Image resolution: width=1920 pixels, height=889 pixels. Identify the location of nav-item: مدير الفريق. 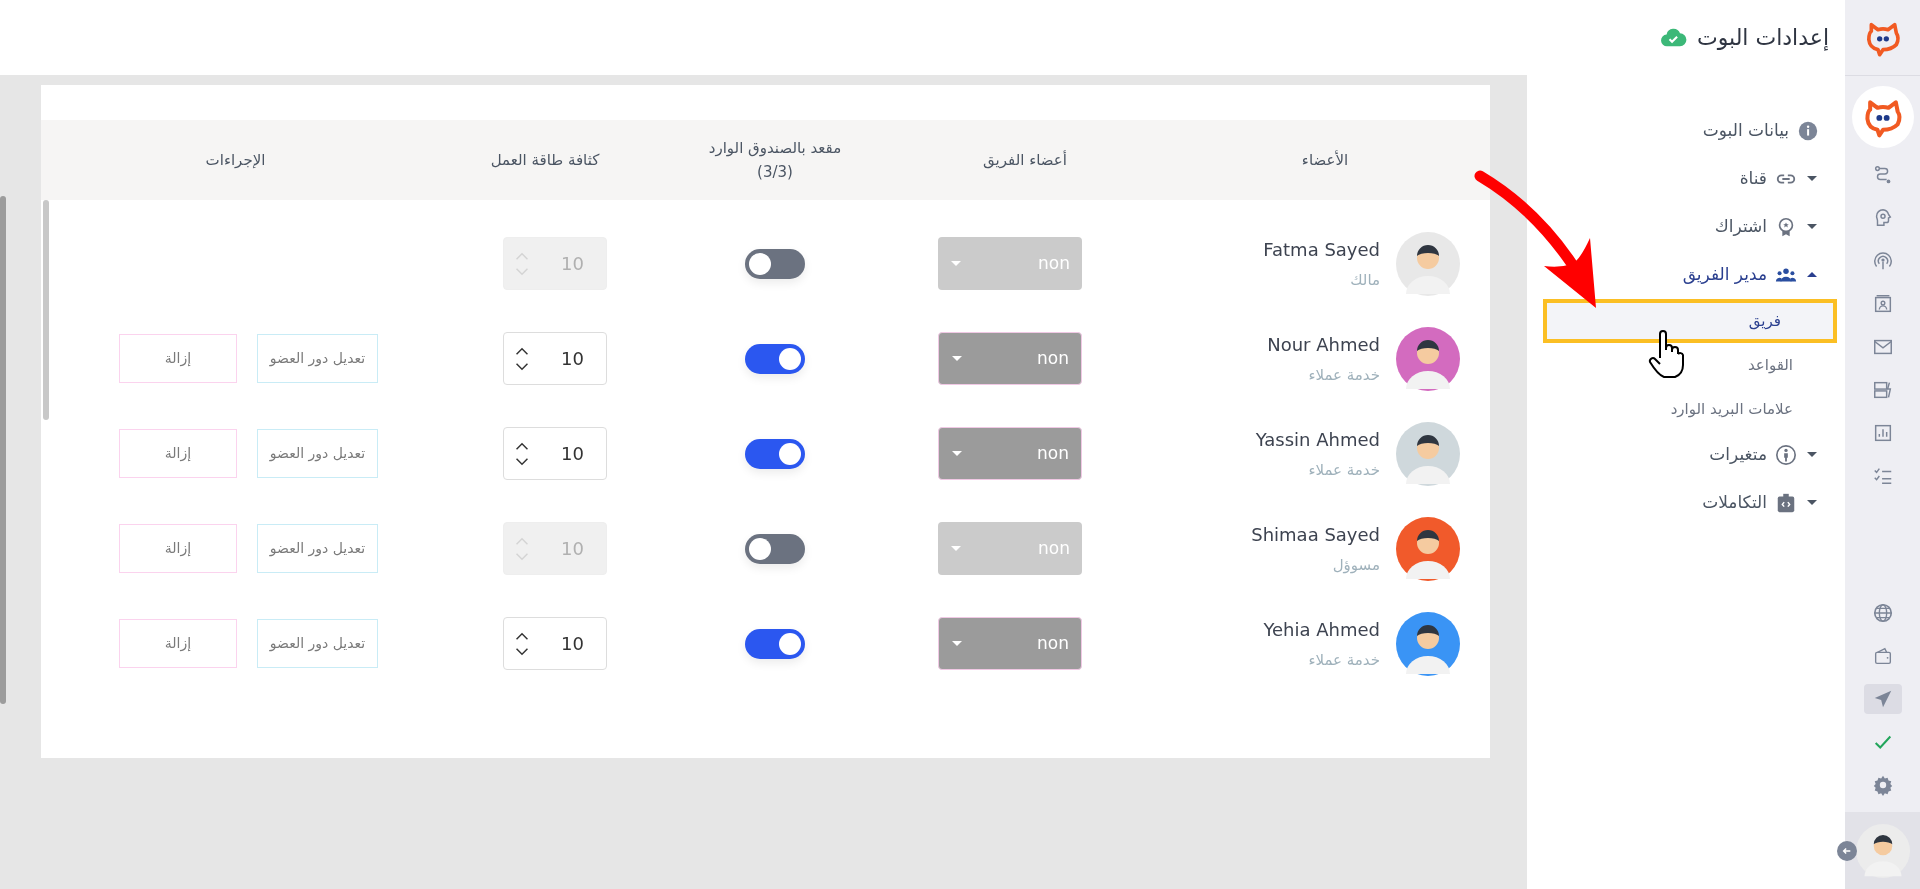
(1724, 275).